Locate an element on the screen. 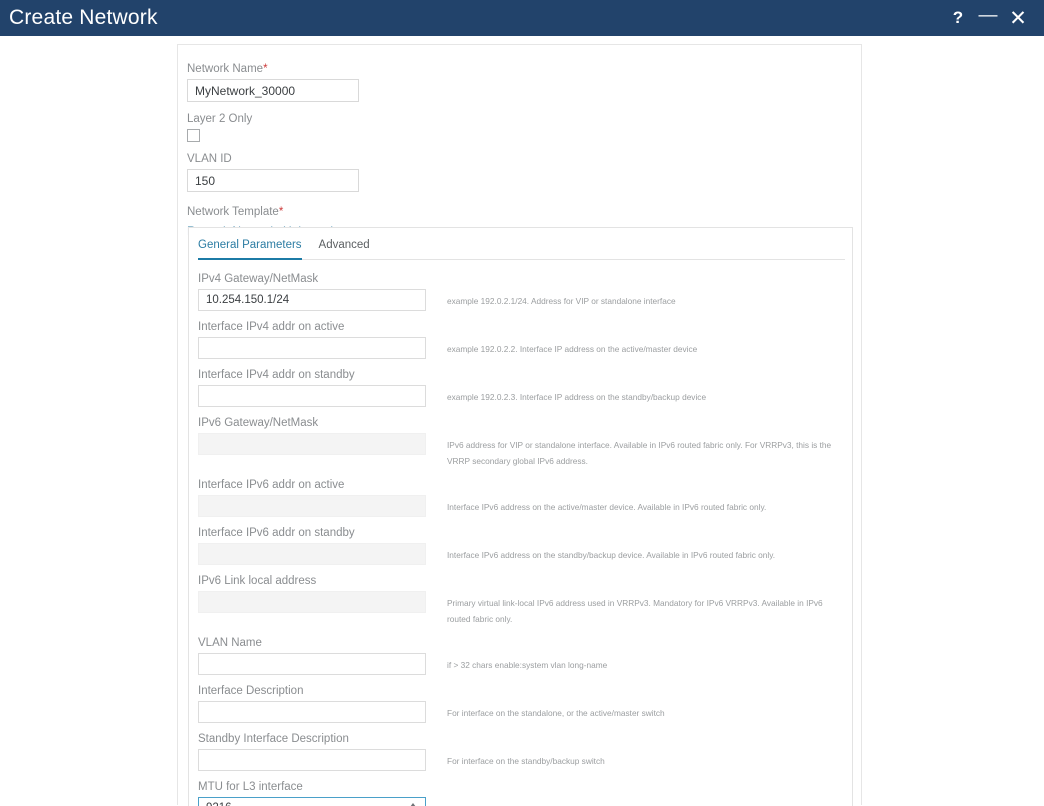  form-field-row: MTU for L3 interface 9216 68-9216 is located at coordinates (525, 793).